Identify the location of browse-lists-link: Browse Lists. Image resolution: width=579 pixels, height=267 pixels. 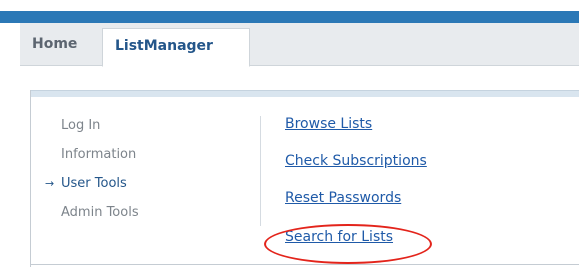
(328, 124).